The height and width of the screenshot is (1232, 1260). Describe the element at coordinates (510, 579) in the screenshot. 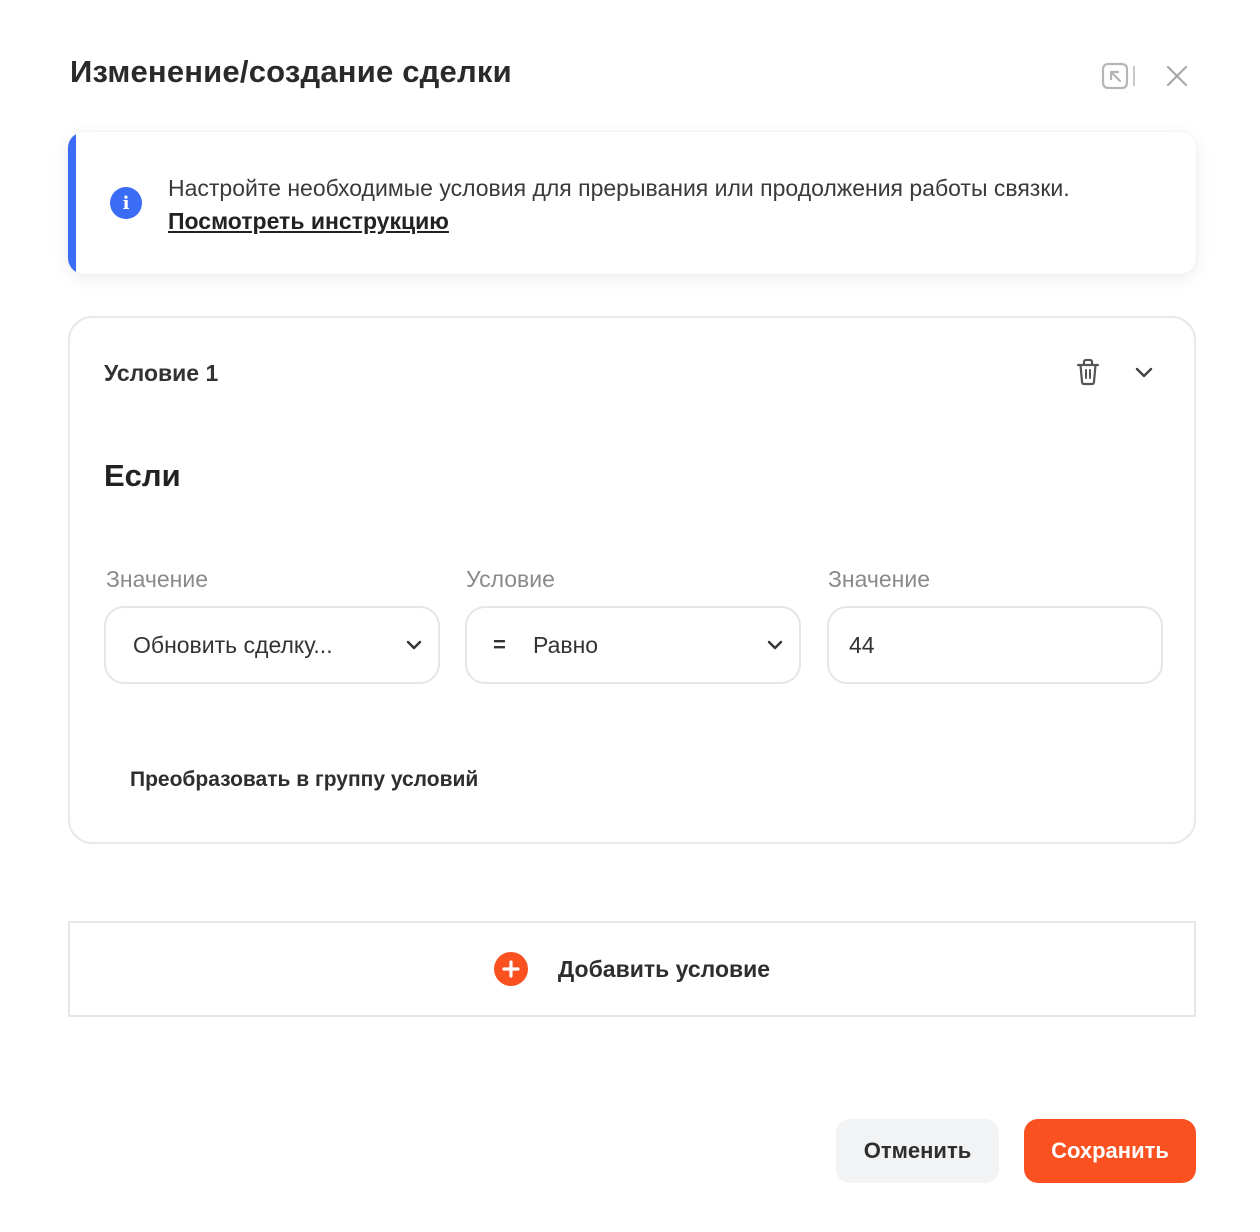

I see `operator-label: Условие` at that location.